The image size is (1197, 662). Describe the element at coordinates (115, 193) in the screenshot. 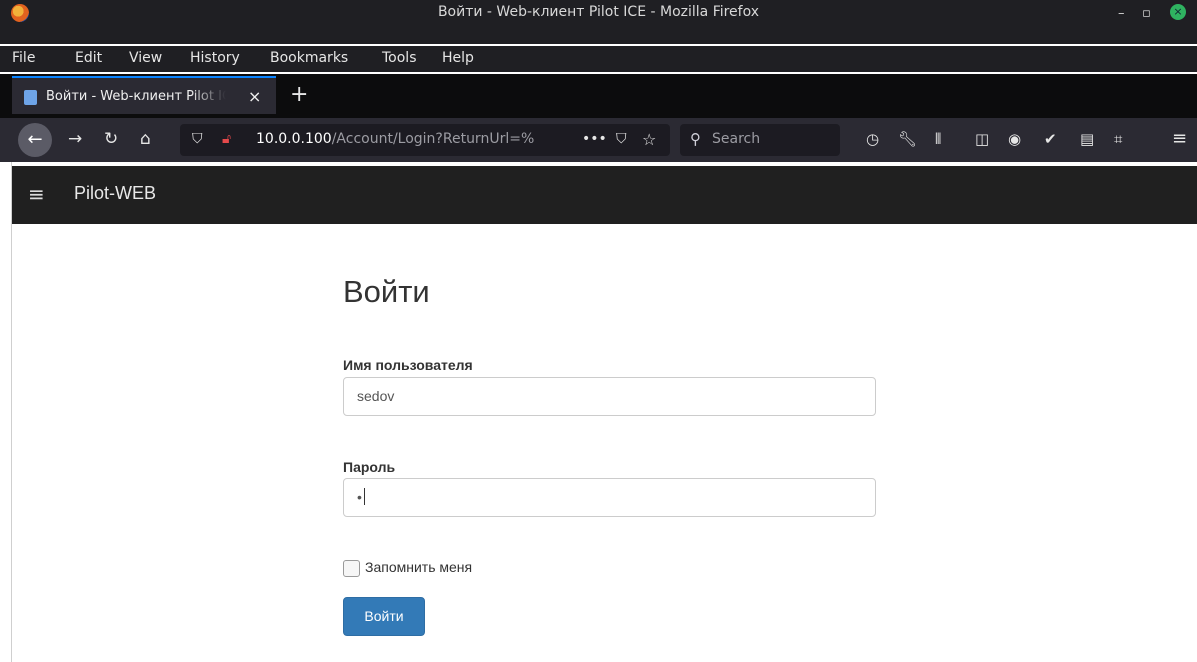

I see `site-brand: Pilot-WEB` at that location.